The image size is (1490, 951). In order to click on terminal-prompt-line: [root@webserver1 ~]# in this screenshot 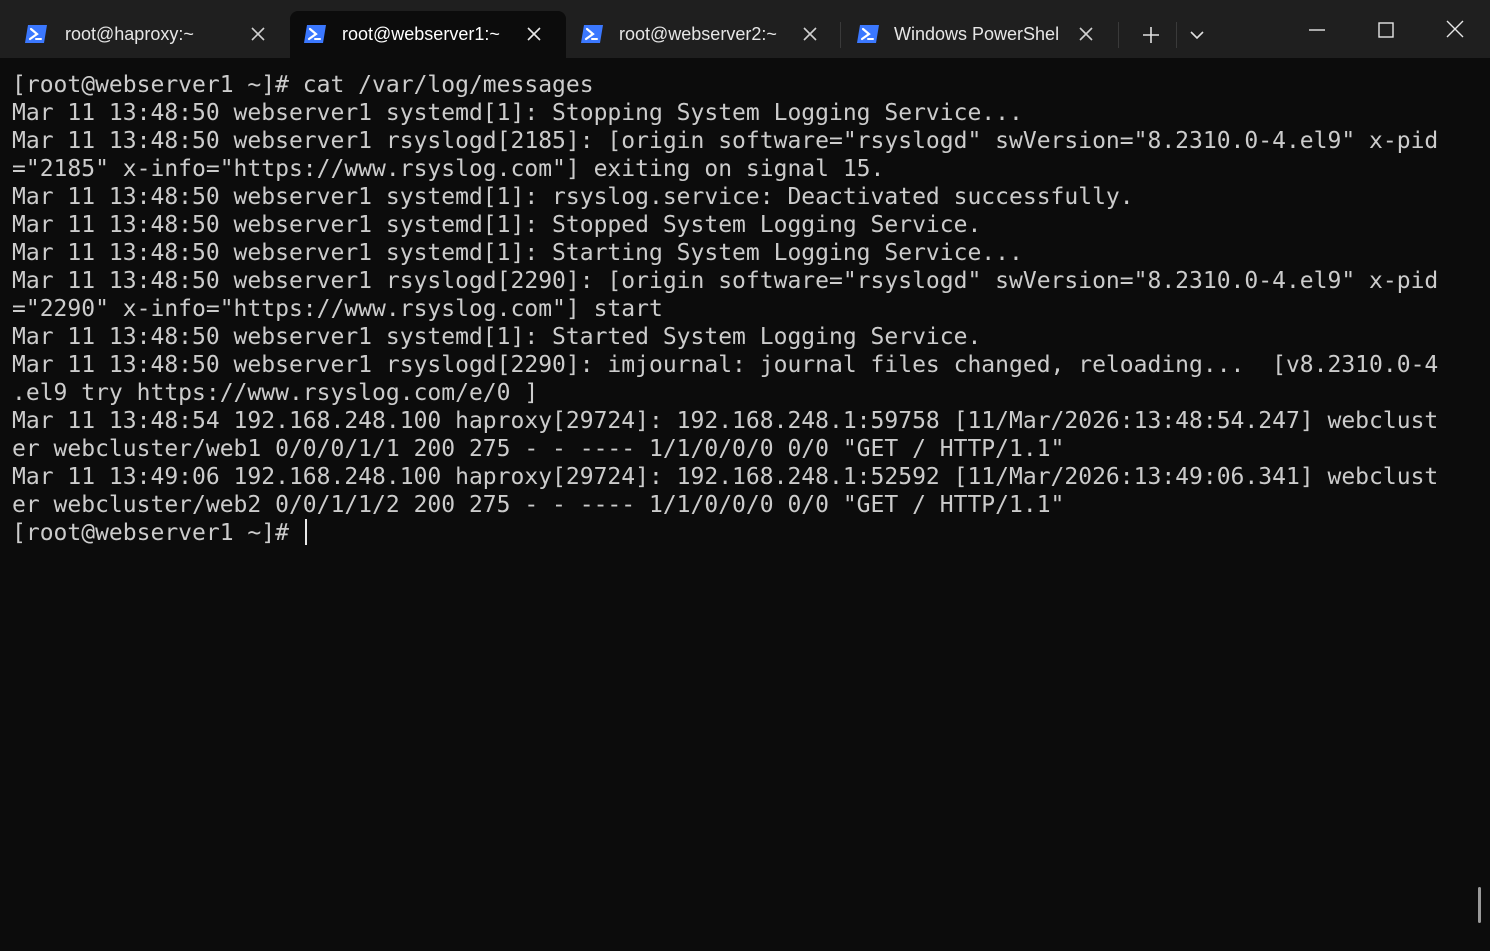, I will do `click(737, 533)`.